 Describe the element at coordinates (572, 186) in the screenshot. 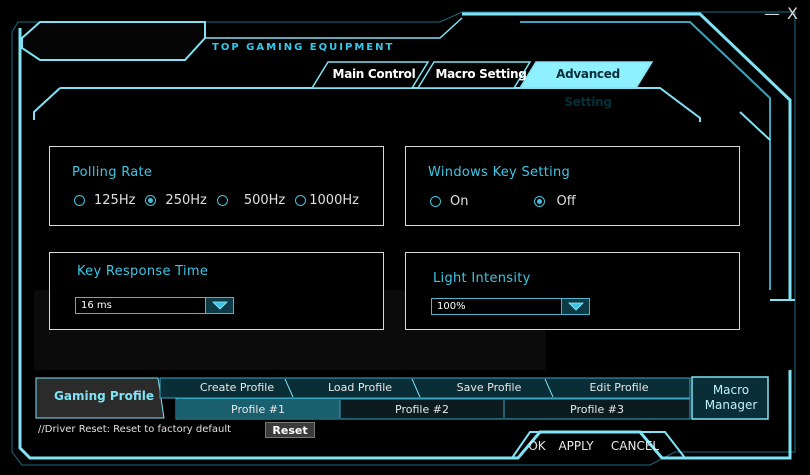

I see `windows-key-panel: Windows Key Setting On Off` at that location.